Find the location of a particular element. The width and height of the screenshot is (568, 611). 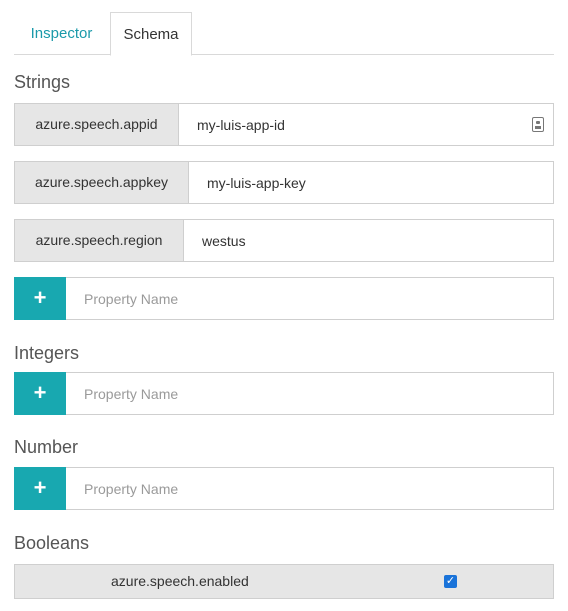

string-property-row: azure.speech.appid is located at coordinates (284, 124).